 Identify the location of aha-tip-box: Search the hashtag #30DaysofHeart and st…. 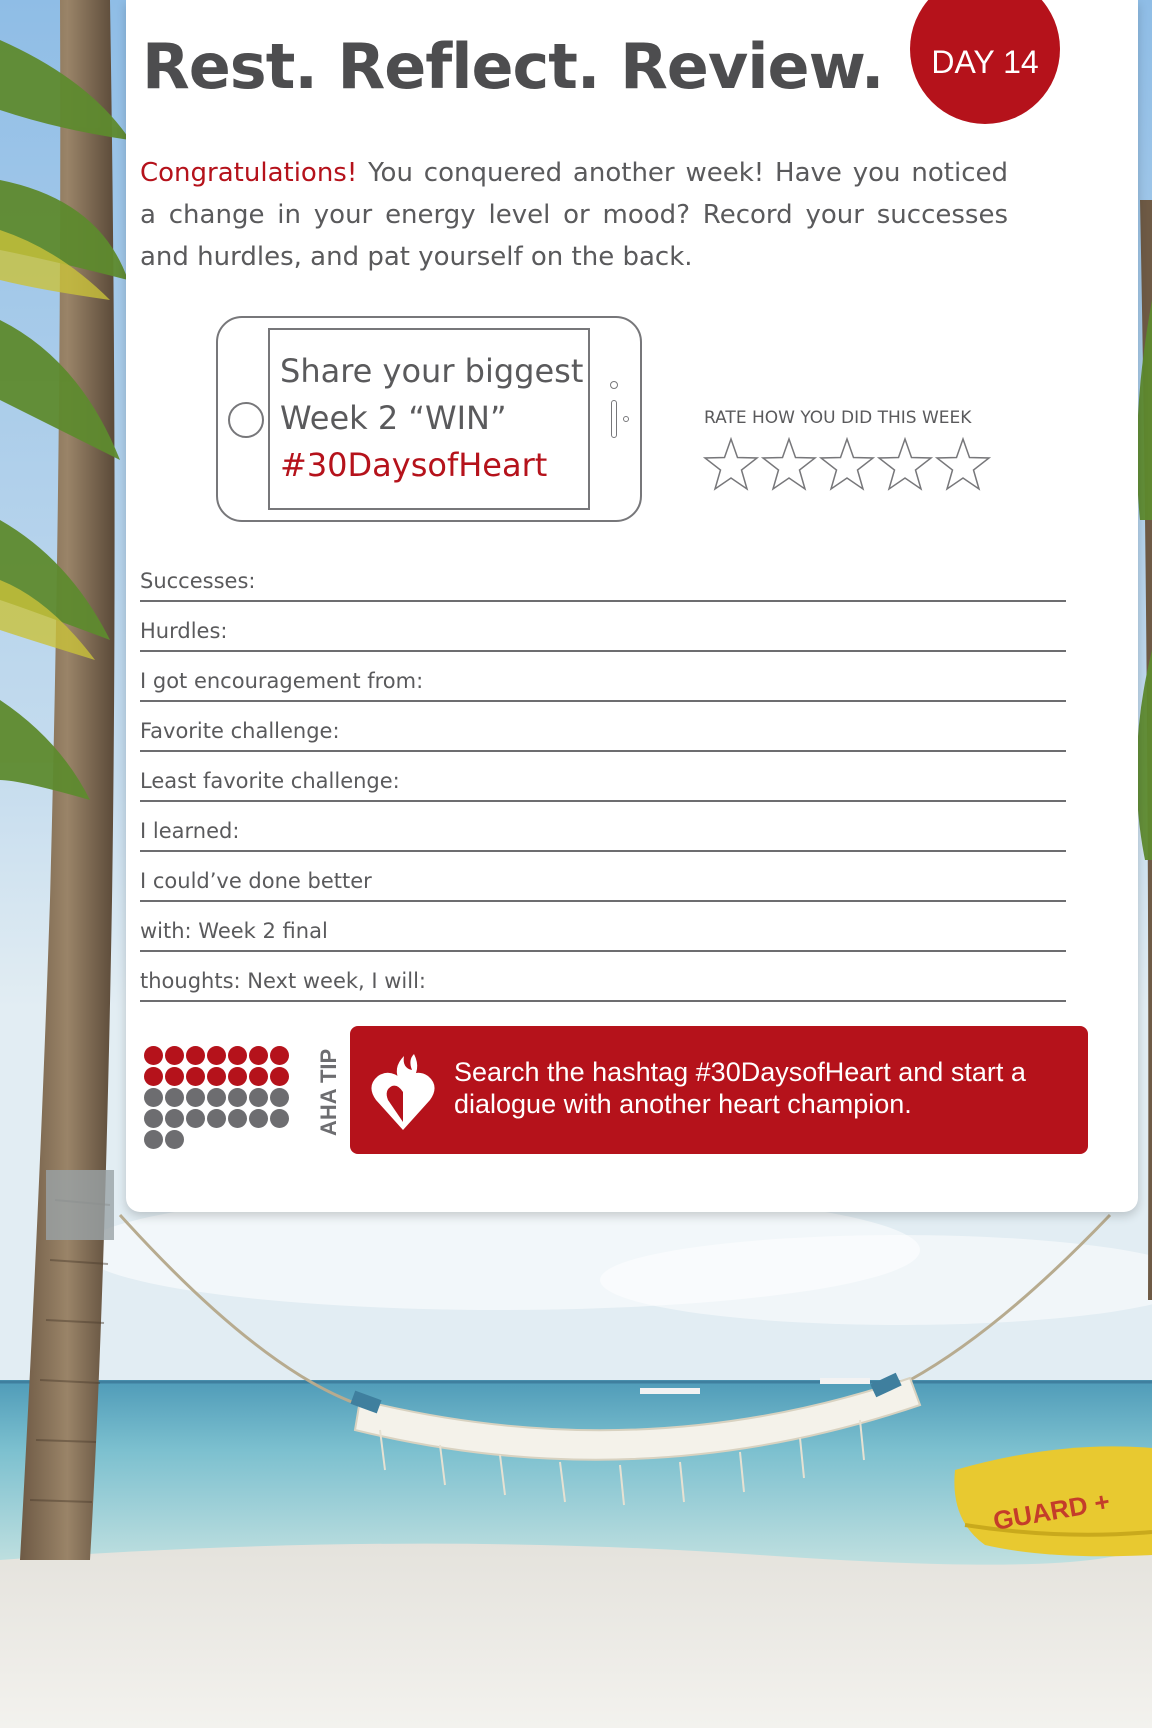
(719, 1090).